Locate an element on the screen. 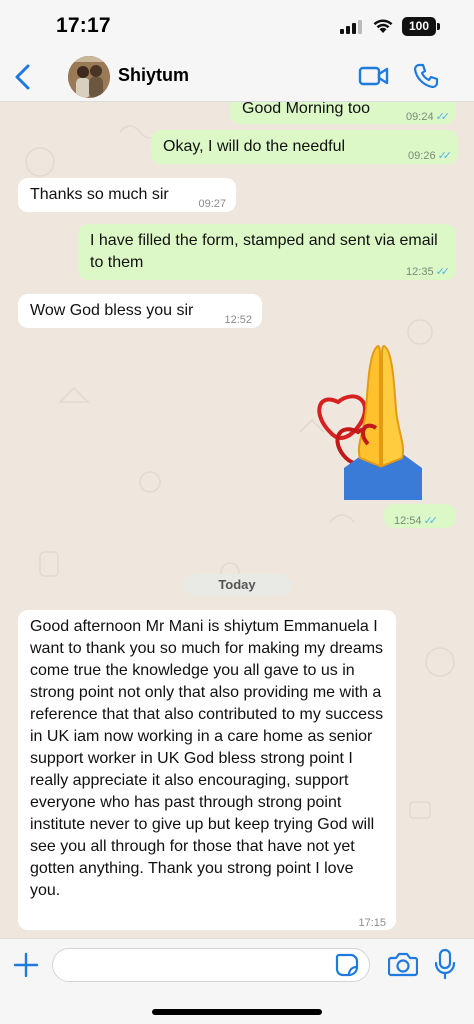 The image size is (474, 1024). message-input is located at coordinates (211, 965).